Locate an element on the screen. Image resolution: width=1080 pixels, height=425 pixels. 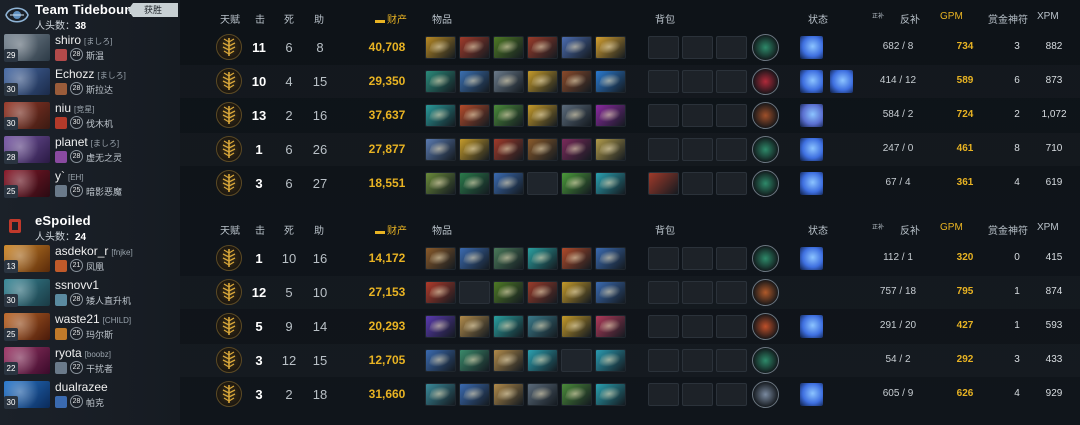
player-name-text: Echozz is located at coordinates (74, 74).